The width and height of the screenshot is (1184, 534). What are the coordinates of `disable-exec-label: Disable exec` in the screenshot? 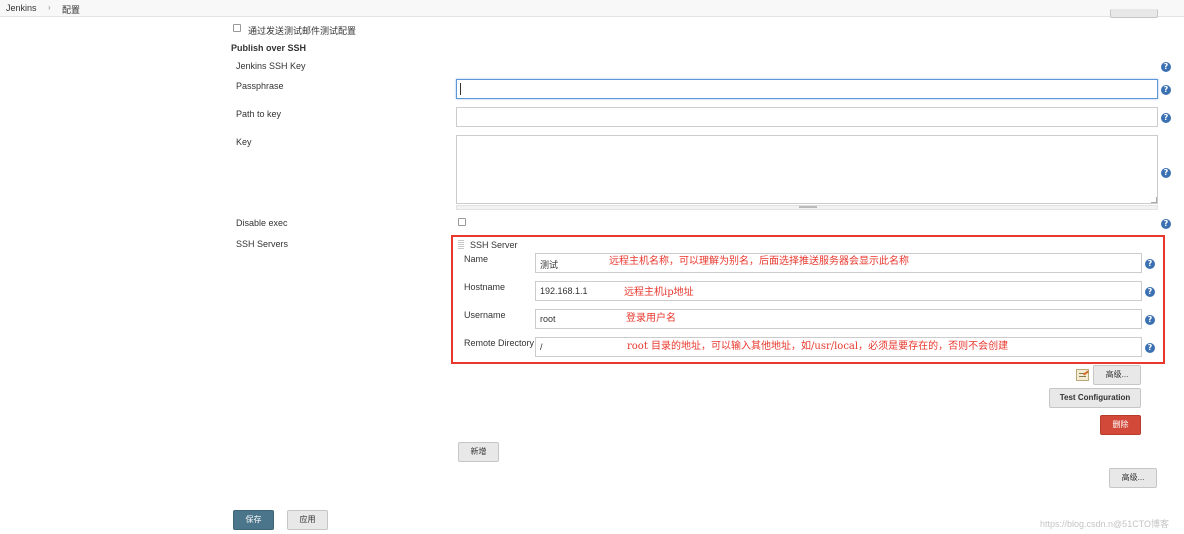 It's located at (262, 223).